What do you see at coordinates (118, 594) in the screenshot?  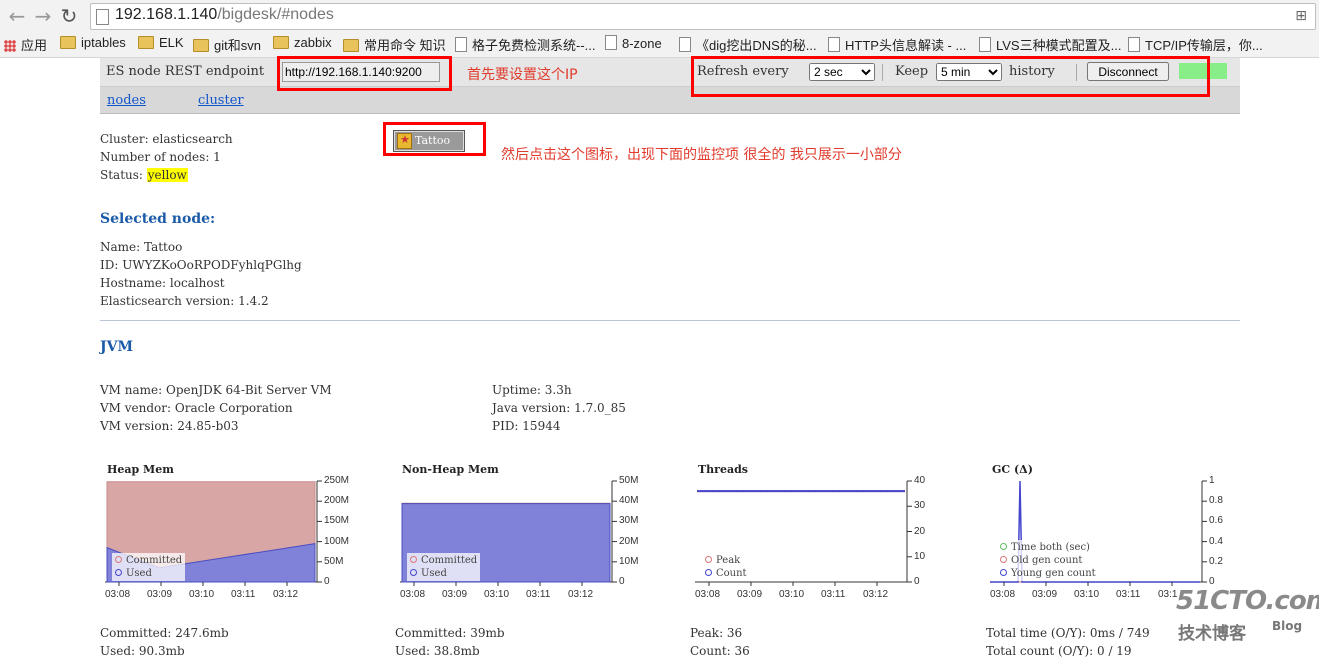 I see `x-tick-label: 03:08` at bounding box center [118, 594].